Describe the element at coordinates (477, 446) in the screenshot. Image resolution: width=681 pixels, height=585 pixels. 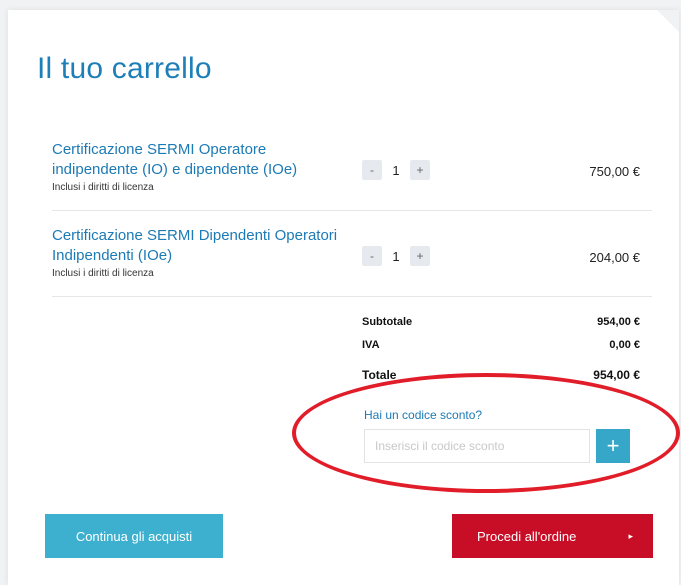
I see `discount-code-input` at that location.